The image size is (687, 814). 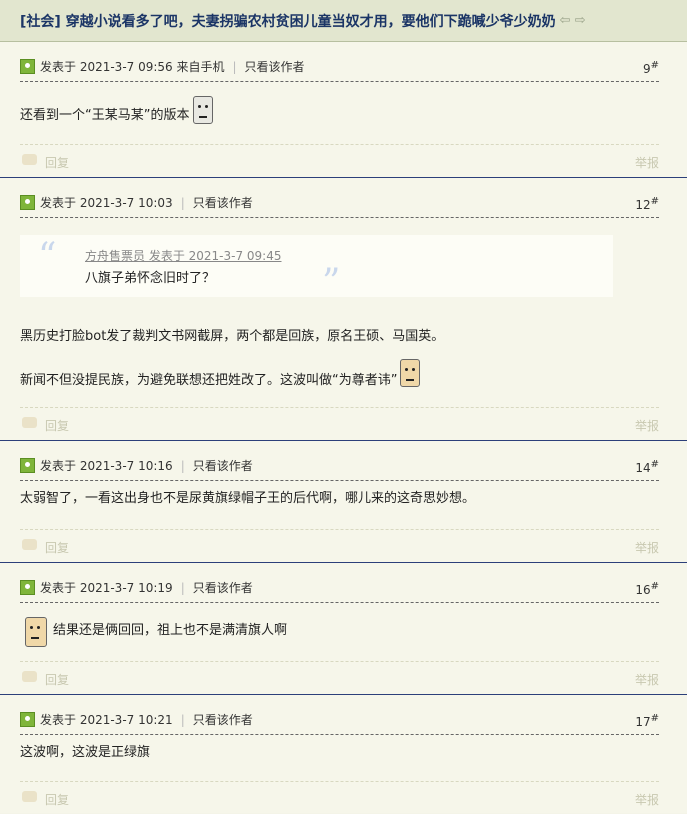 I want to click on post-content: 太弱智了，一看这出身也不是尿黄旗绿帽子王的后代啊，哪儿来的这奇思妙想。, so click(x=343, y=505).